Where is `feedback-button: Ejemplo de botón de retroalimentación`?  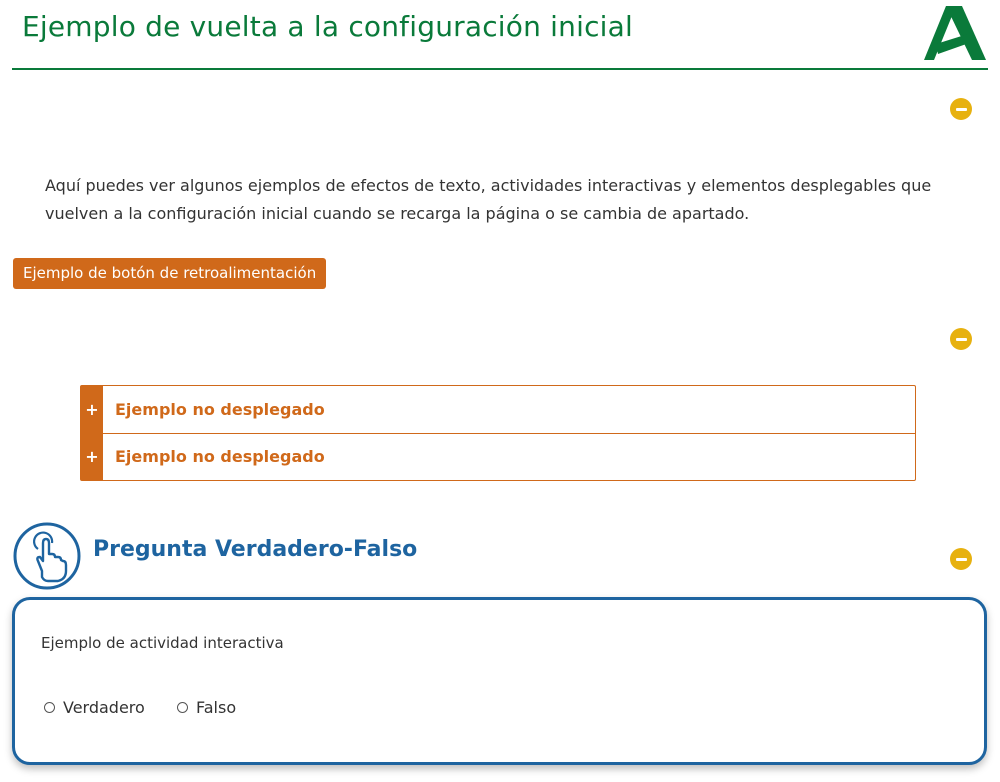
feedback-button: Ejemplo de botón de retroalimentación is located at coordinates (170, 273).